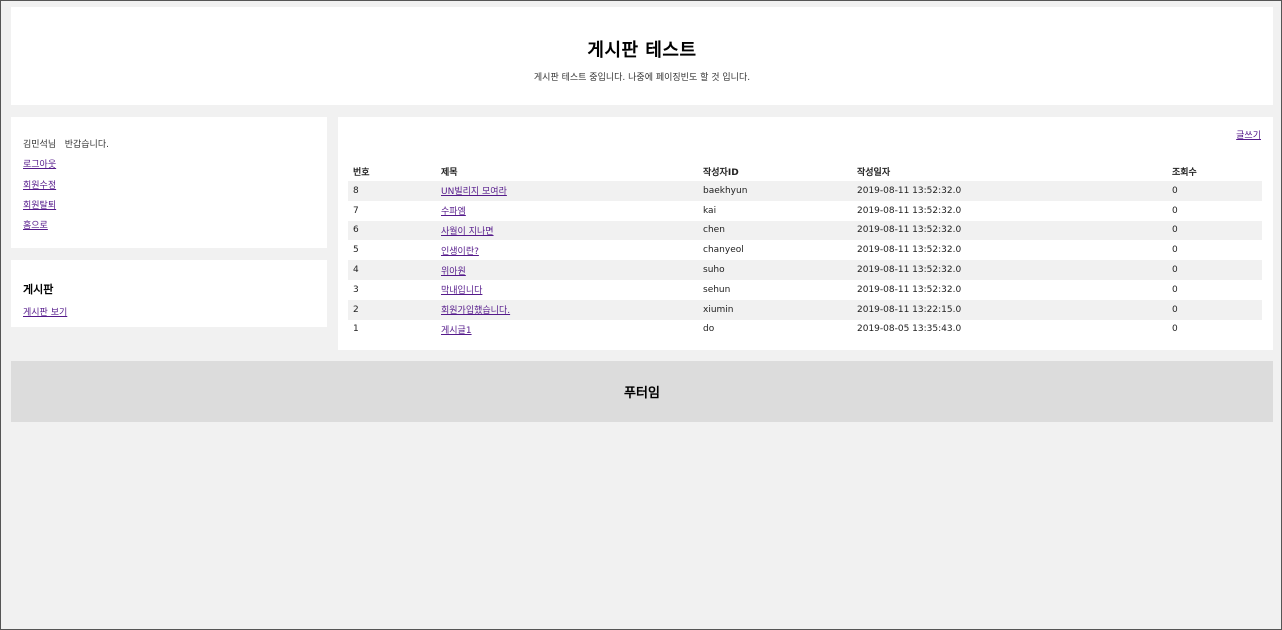 This screenshot has height=630, width=1282. What do you see at coordinates (66, 145) in the screenshot?
I see `greeting-text: 김민석님 반갑습니다.` at bounding box center [66, 145].